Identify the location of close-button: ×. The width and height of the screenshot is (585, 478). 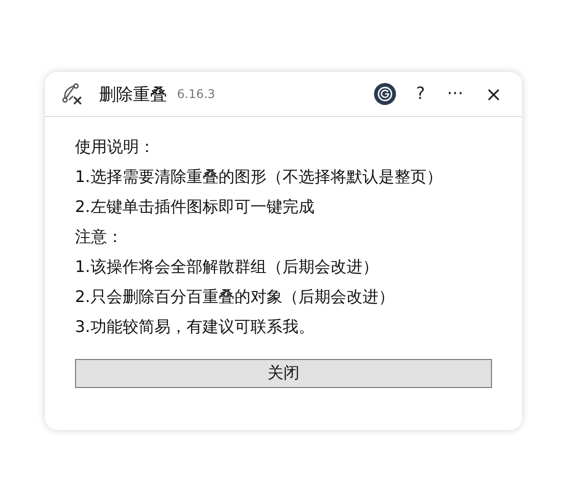
(493, 94).